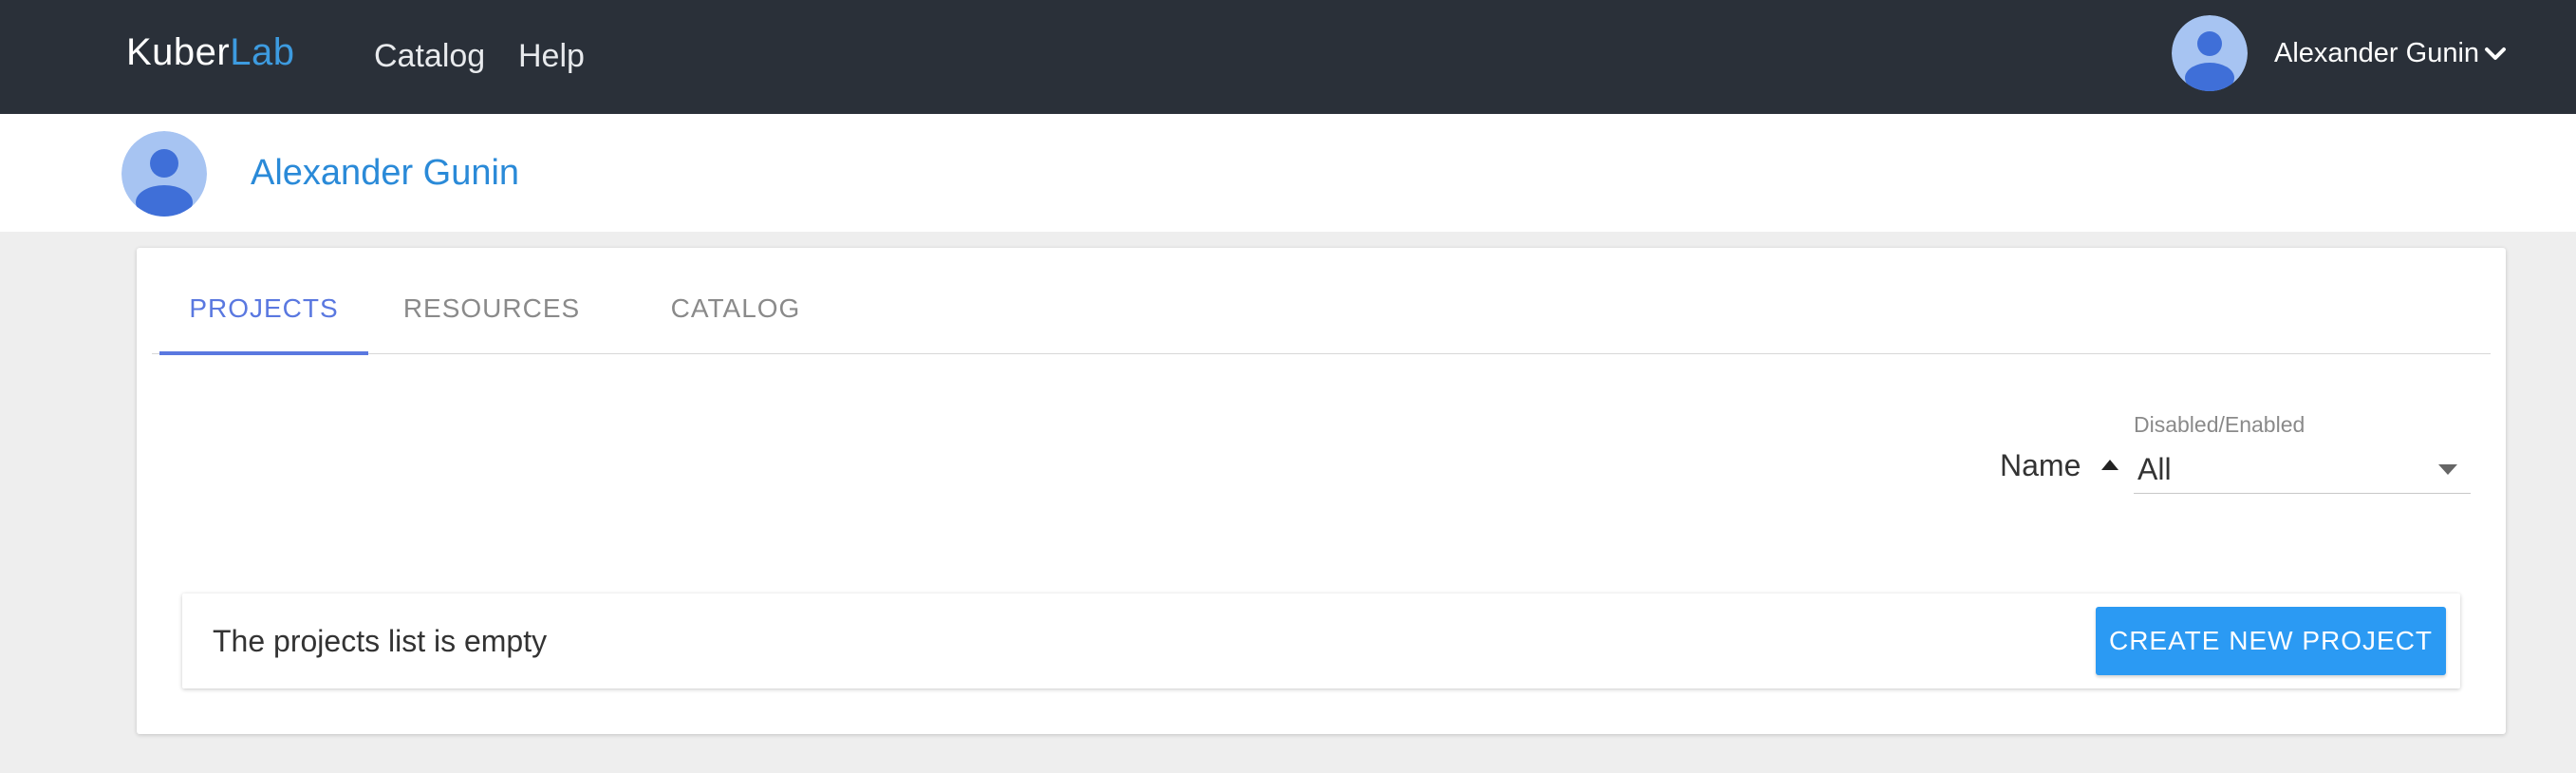  Describe the element at coordinates (736, 308) in the screenshot. I see `tab-catalog-label: CATALOG` at that location.